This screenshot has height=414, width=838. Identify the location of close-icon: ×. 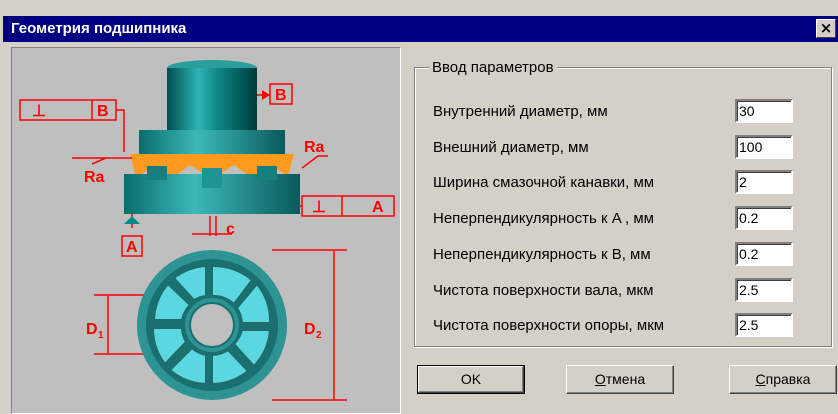
(826, 28).